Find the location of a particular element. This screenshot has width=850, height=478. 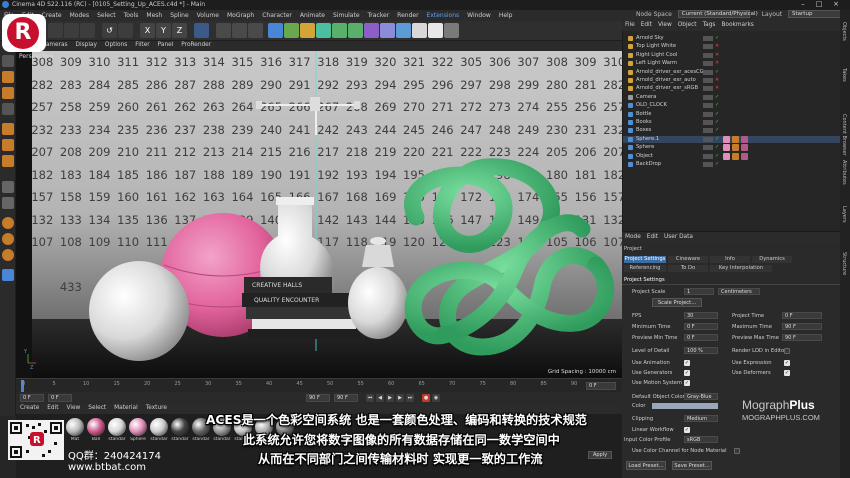

material-swatch: Sphere is located at coordinates (138, 430).